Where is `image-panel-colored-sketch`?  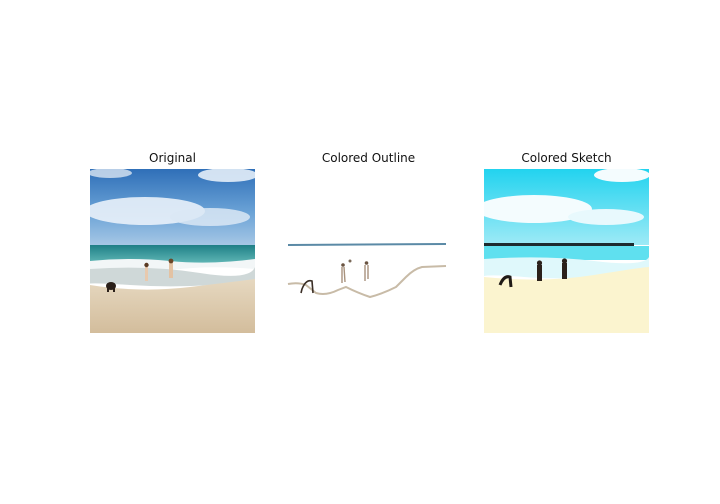 image-panel-colored-sketch is located at coordinates (566, 251).